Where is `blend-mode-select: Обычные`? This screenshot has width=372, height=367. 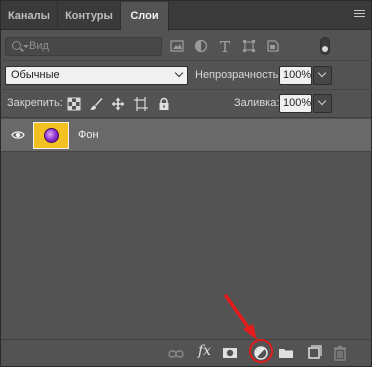
blend-mode-select: Обычные is located at coordinates (96, 75).